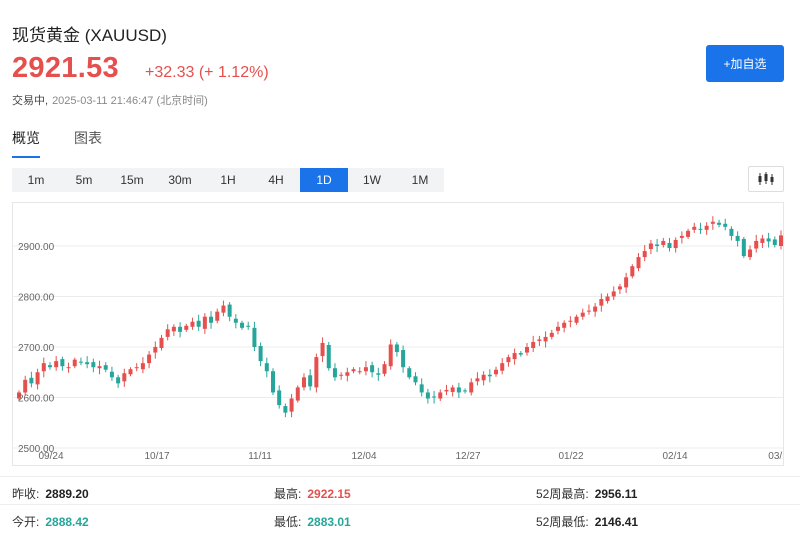  I want to click on x-tick-label: 10/17, so click(156, 456).